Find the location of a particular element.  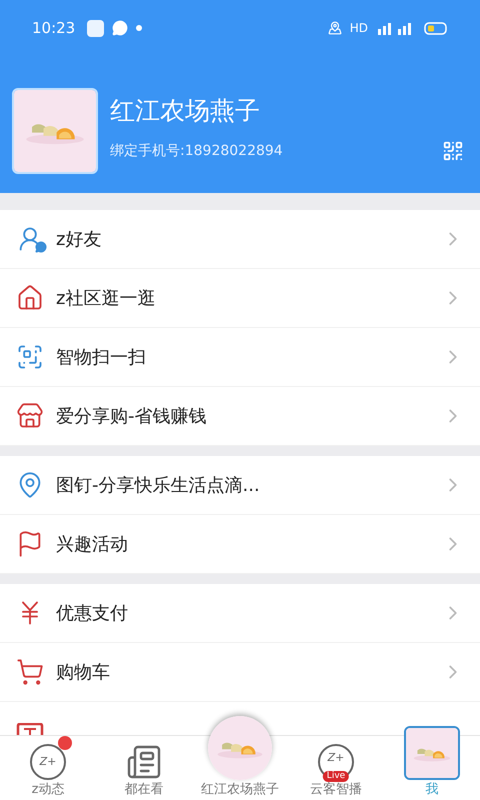

live-label: Live is located at coordinates (336, 776).